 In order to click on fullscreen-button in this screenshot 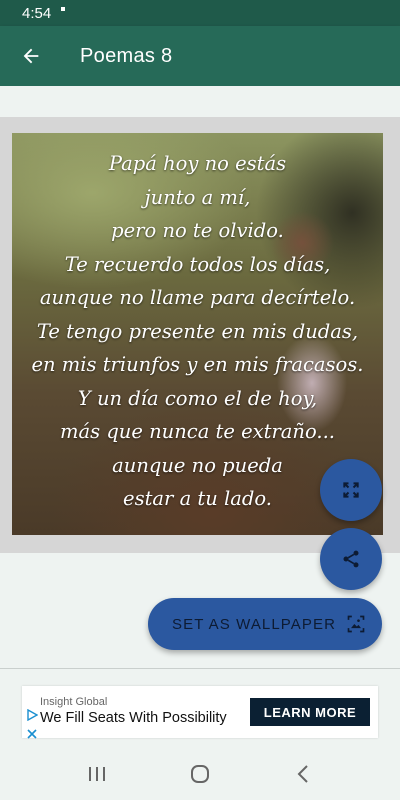, I will do `click(351, 490)`.